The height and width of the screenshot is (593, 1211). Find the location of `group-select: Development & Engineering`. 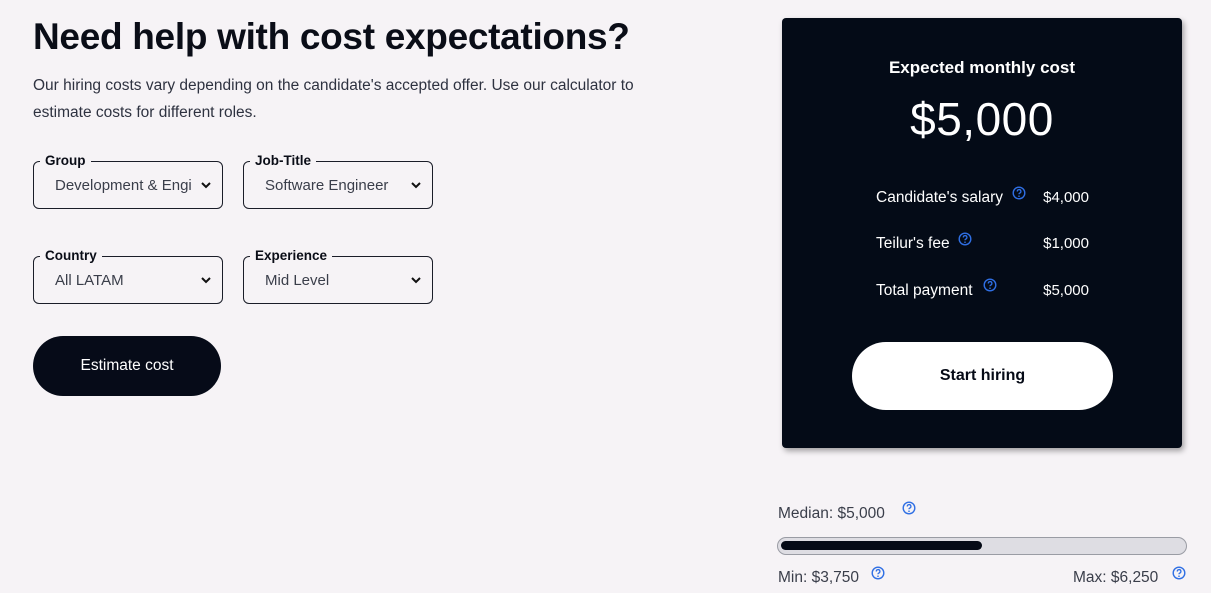

group-select: Development & Engineering is located at coordinates (128, 185).